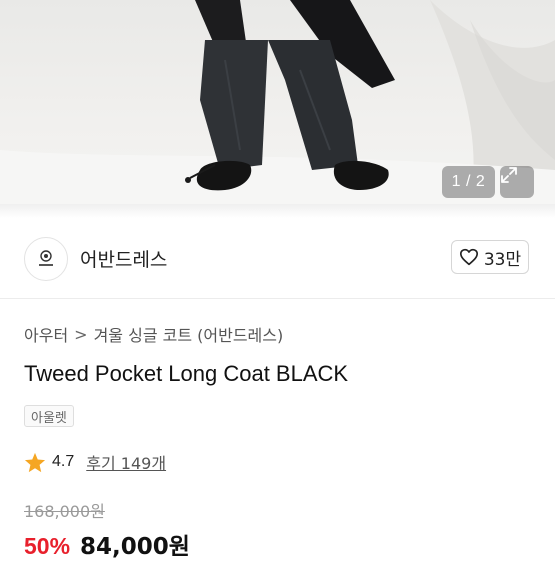  I want to click on breadcrumb-item-category: 겨울 싱글 코트 (어반드레스), so click(189, 334).